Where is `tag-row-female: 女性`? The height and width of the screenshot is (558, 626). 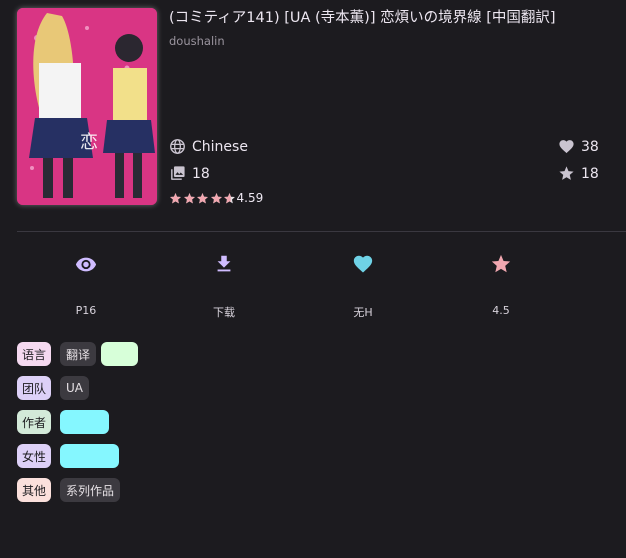 tag-row-female: 女性 is located at coordinates (70, 456).